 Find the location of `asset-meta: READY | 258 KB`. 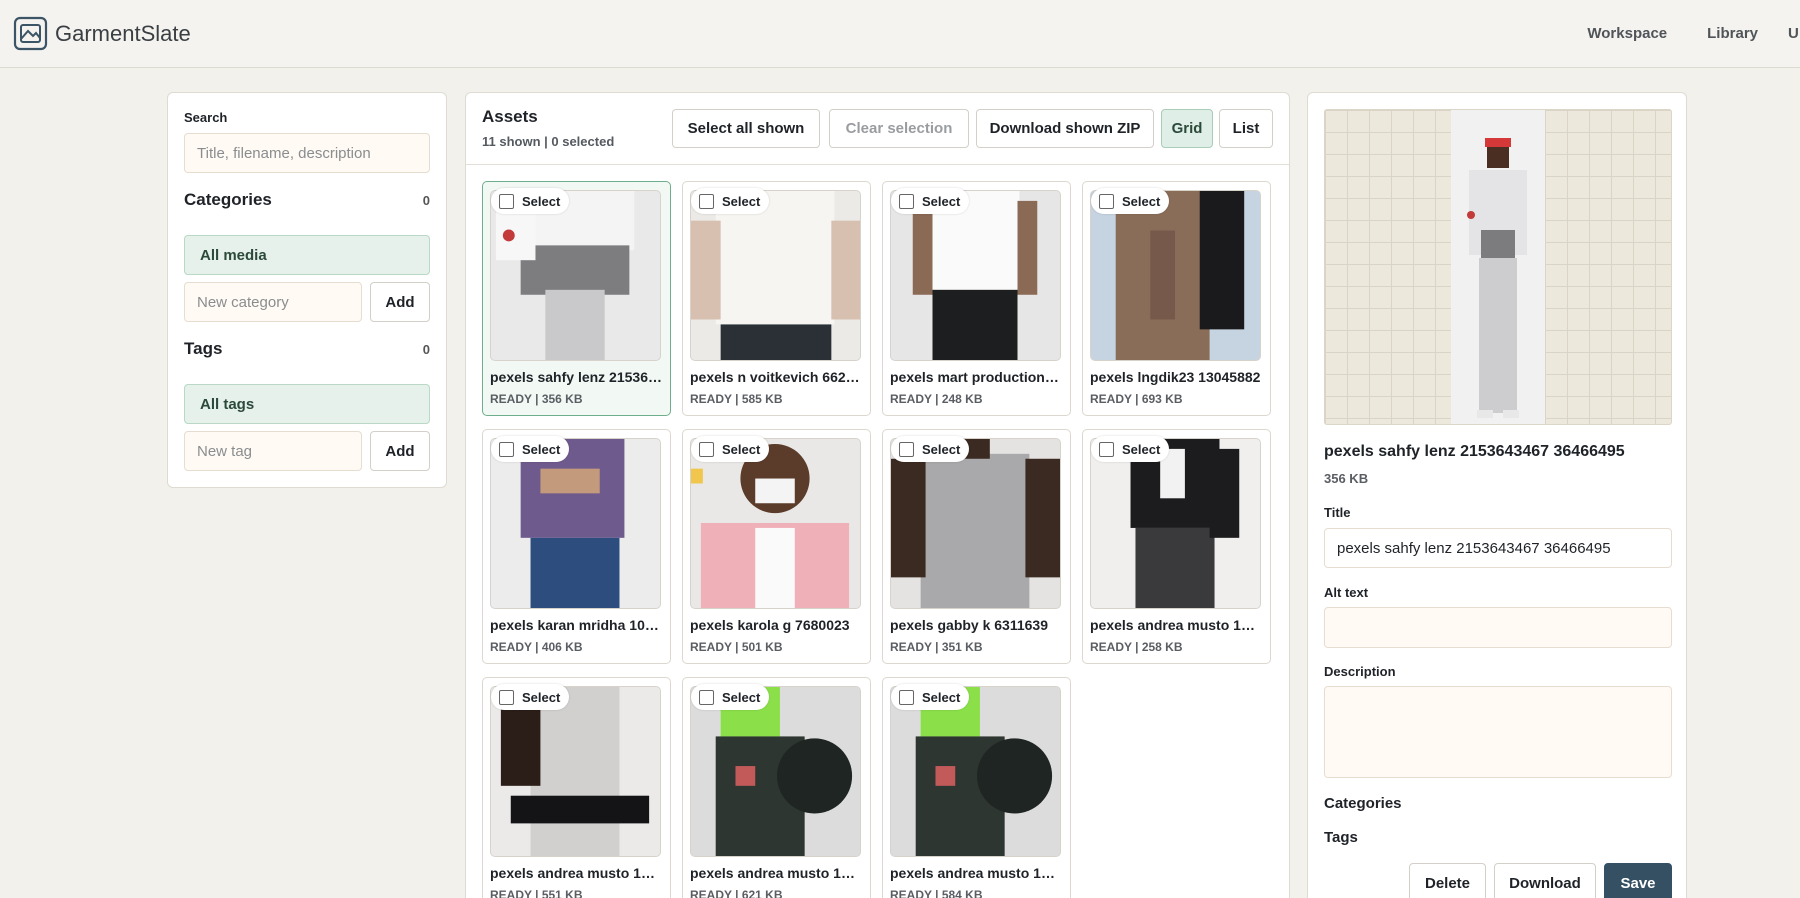

asset-meta: READY | 258 KB is located at coordinates (1136, 647).